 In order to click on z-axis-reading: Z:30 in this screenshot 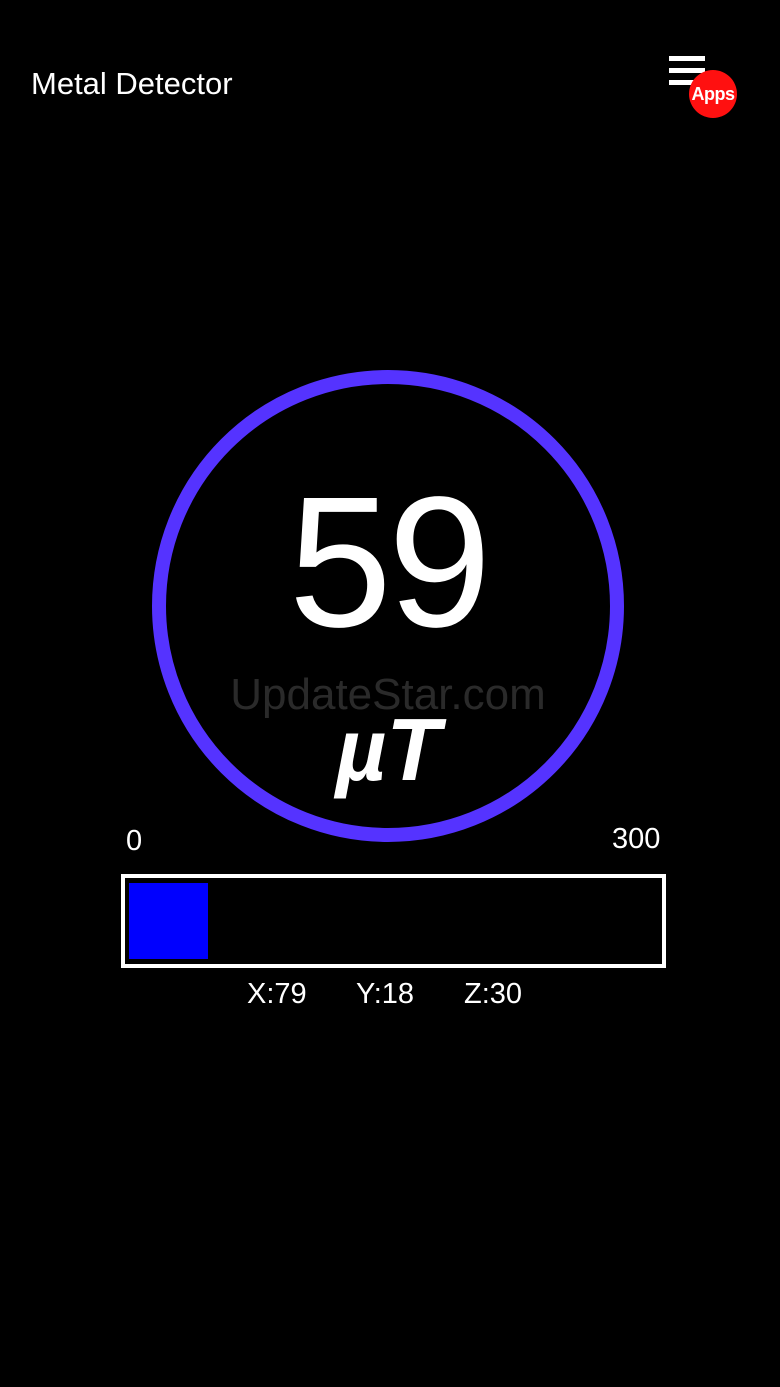, I will do `click(493, 994)`.